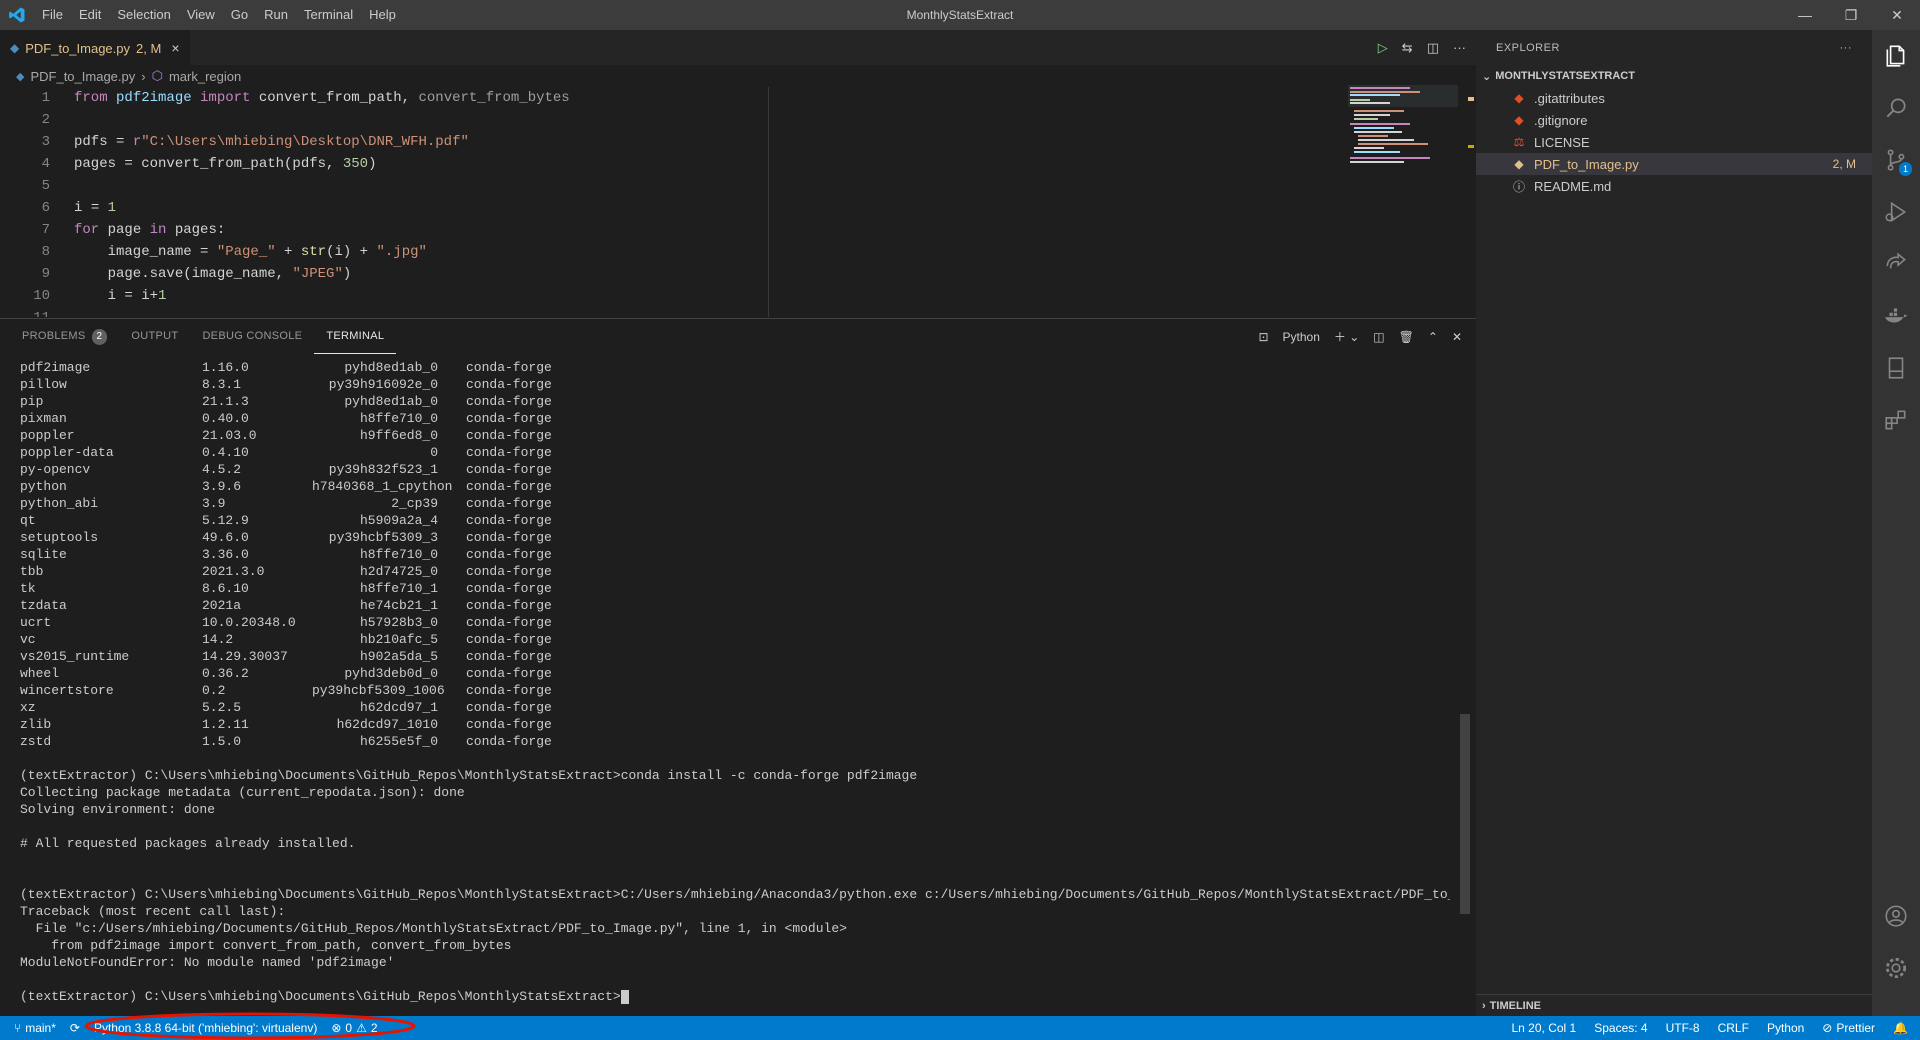 The width and height of the screenshot is (1920, 1040). Describe the element at coordinates (64, 336) in the screenshot. I see `tab-problems: PROBLEMS 2` at that location.